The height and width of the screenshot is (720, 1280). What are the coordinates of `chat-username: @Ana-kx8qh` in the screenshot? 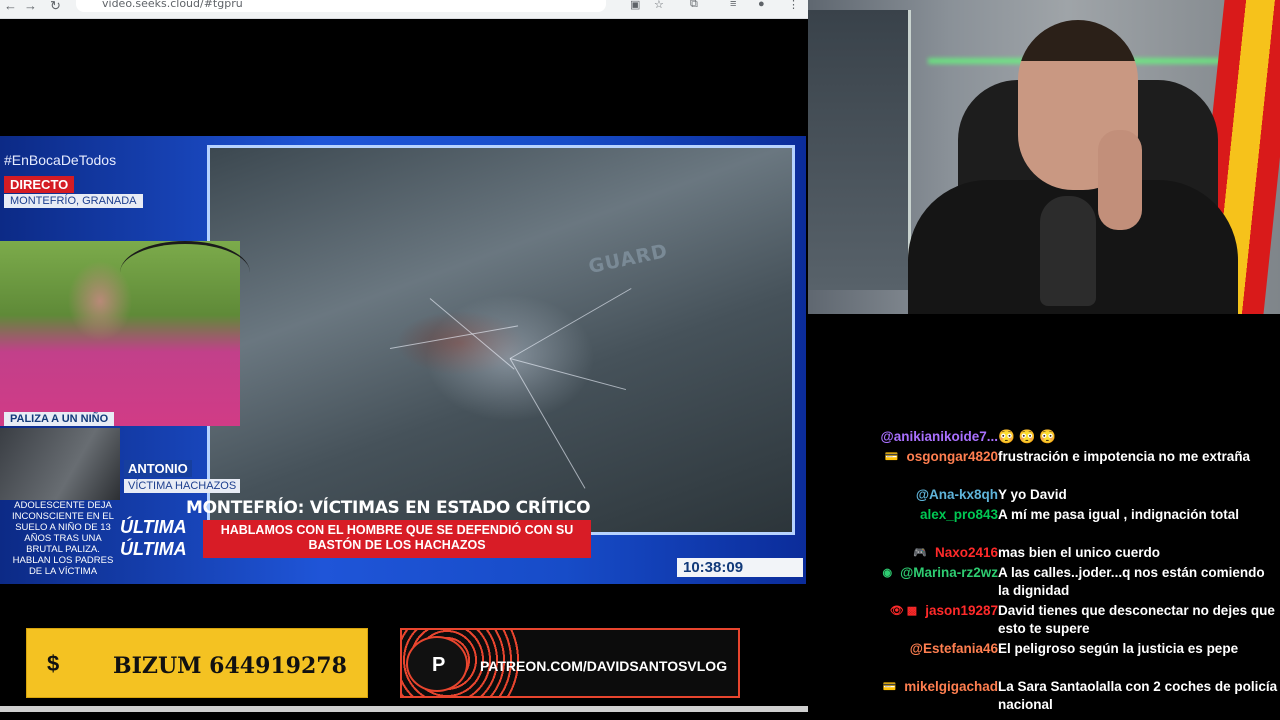 It's located at (957, 495).